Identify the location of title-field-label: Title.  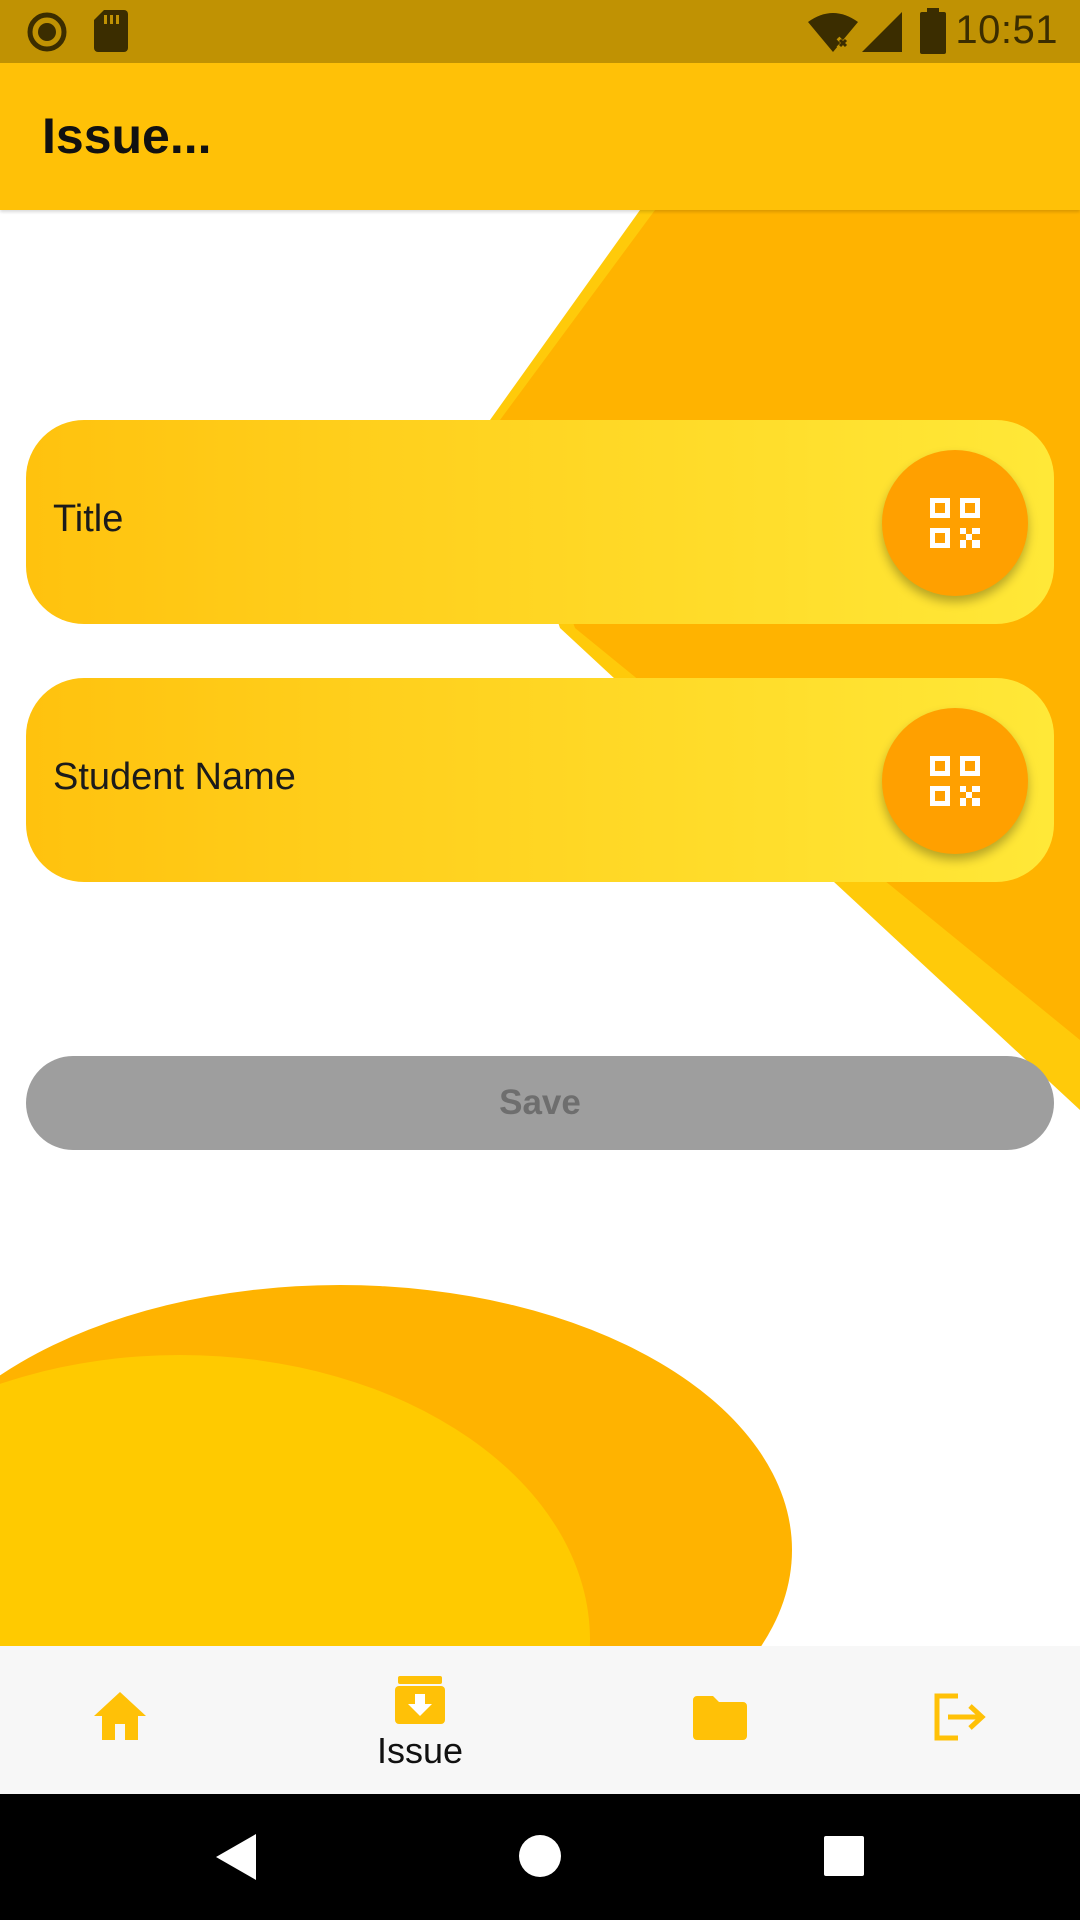
(88, 519).